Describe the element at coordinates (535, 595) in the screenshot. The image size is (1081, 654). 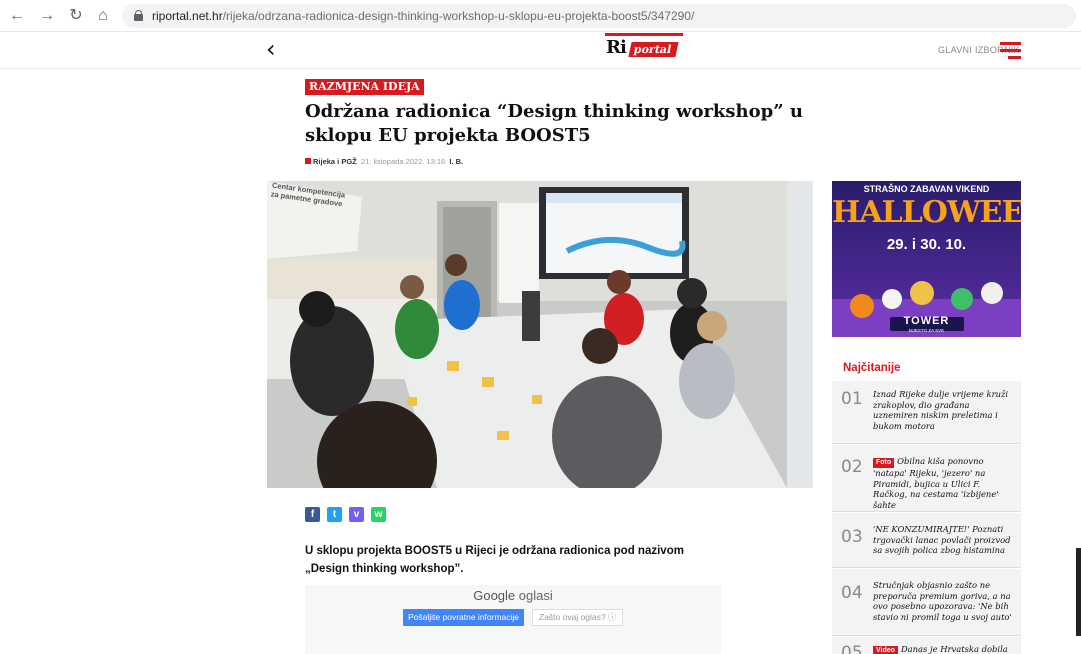
I see `ads-word: oglasi` at that location.